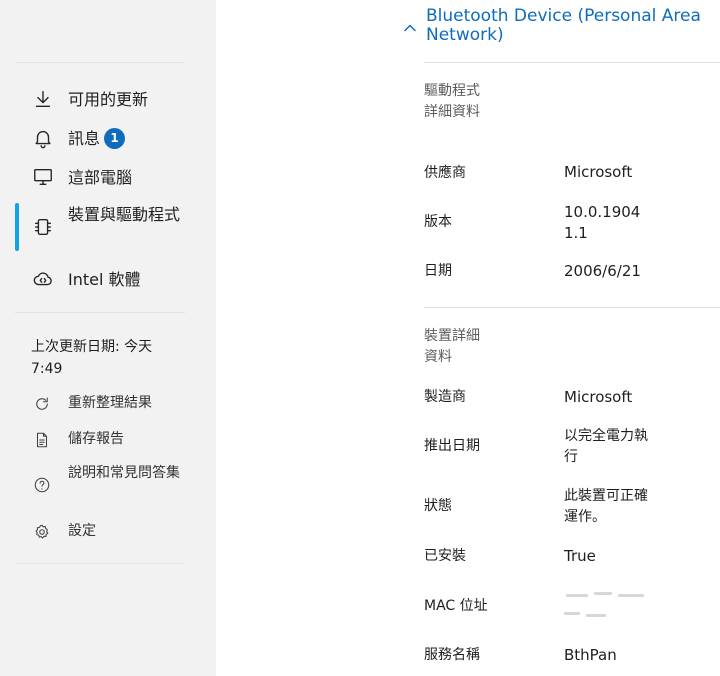 Image resolution: width=720 pixels, height=676 pixels. Describe the element at coordinates (42, 532) in the screenshot. I see `gear-icon` at that location.